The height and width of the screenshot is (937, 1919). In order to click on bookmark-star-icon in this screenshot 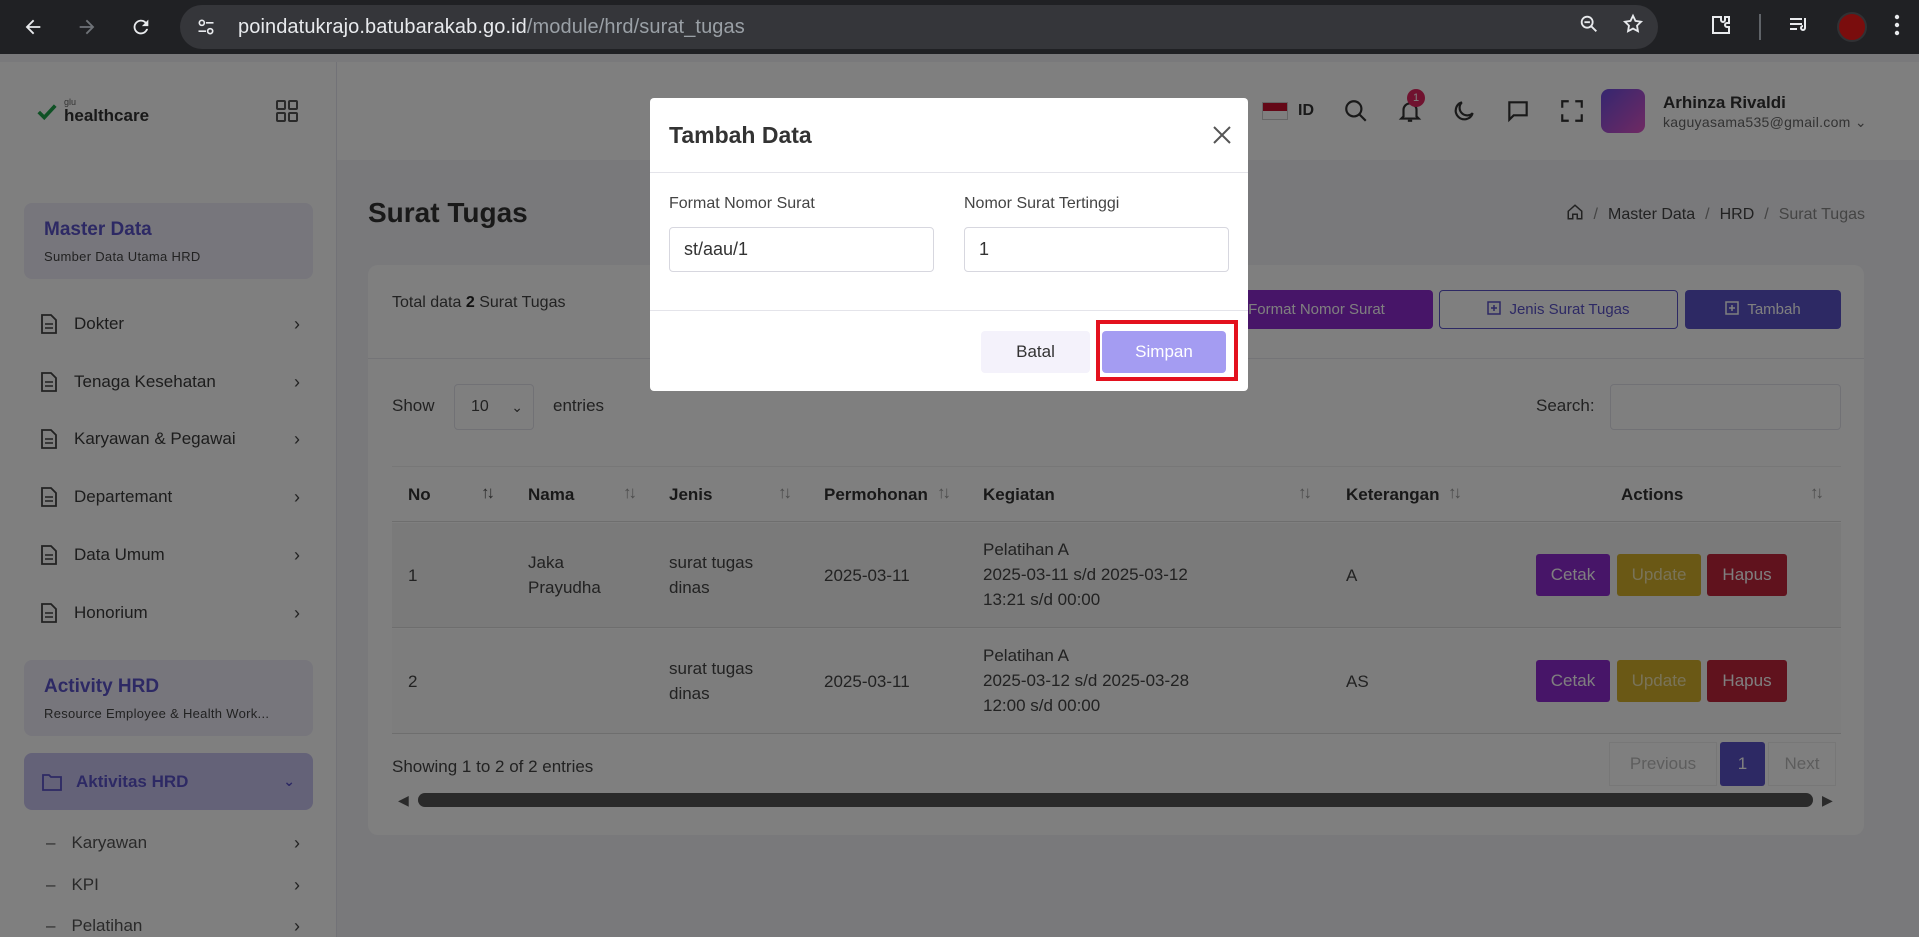, I will do `click(1633, 26)`.